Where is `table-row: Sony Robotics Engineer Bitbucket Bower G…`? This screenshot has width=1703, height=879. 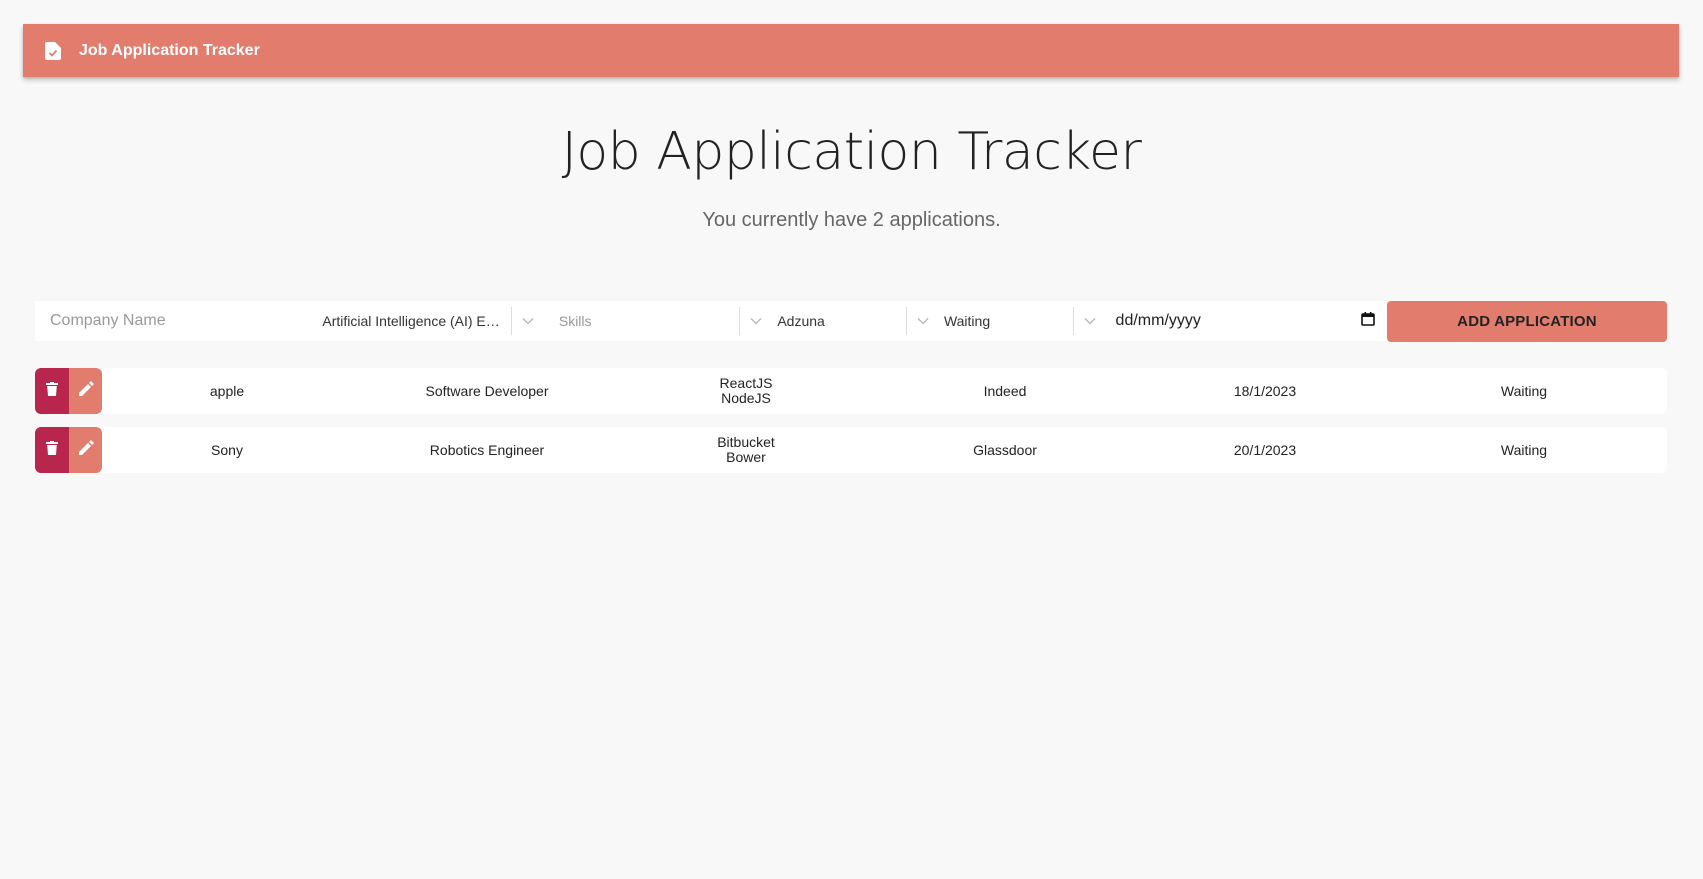 table-row: Sony Robotics Engineer Bitbucket Bower G… is located at coordinates (851, 450).